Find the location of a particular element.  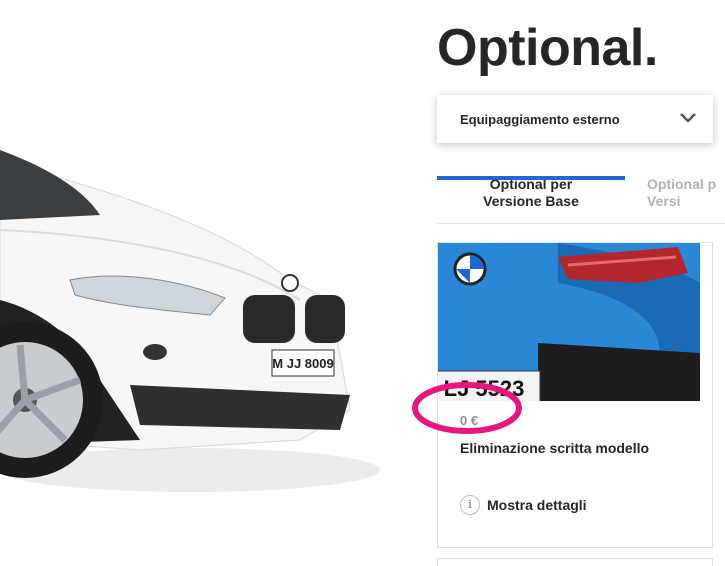

car-plate-text: M JJ 8009 is located at coordinates (302, 363).